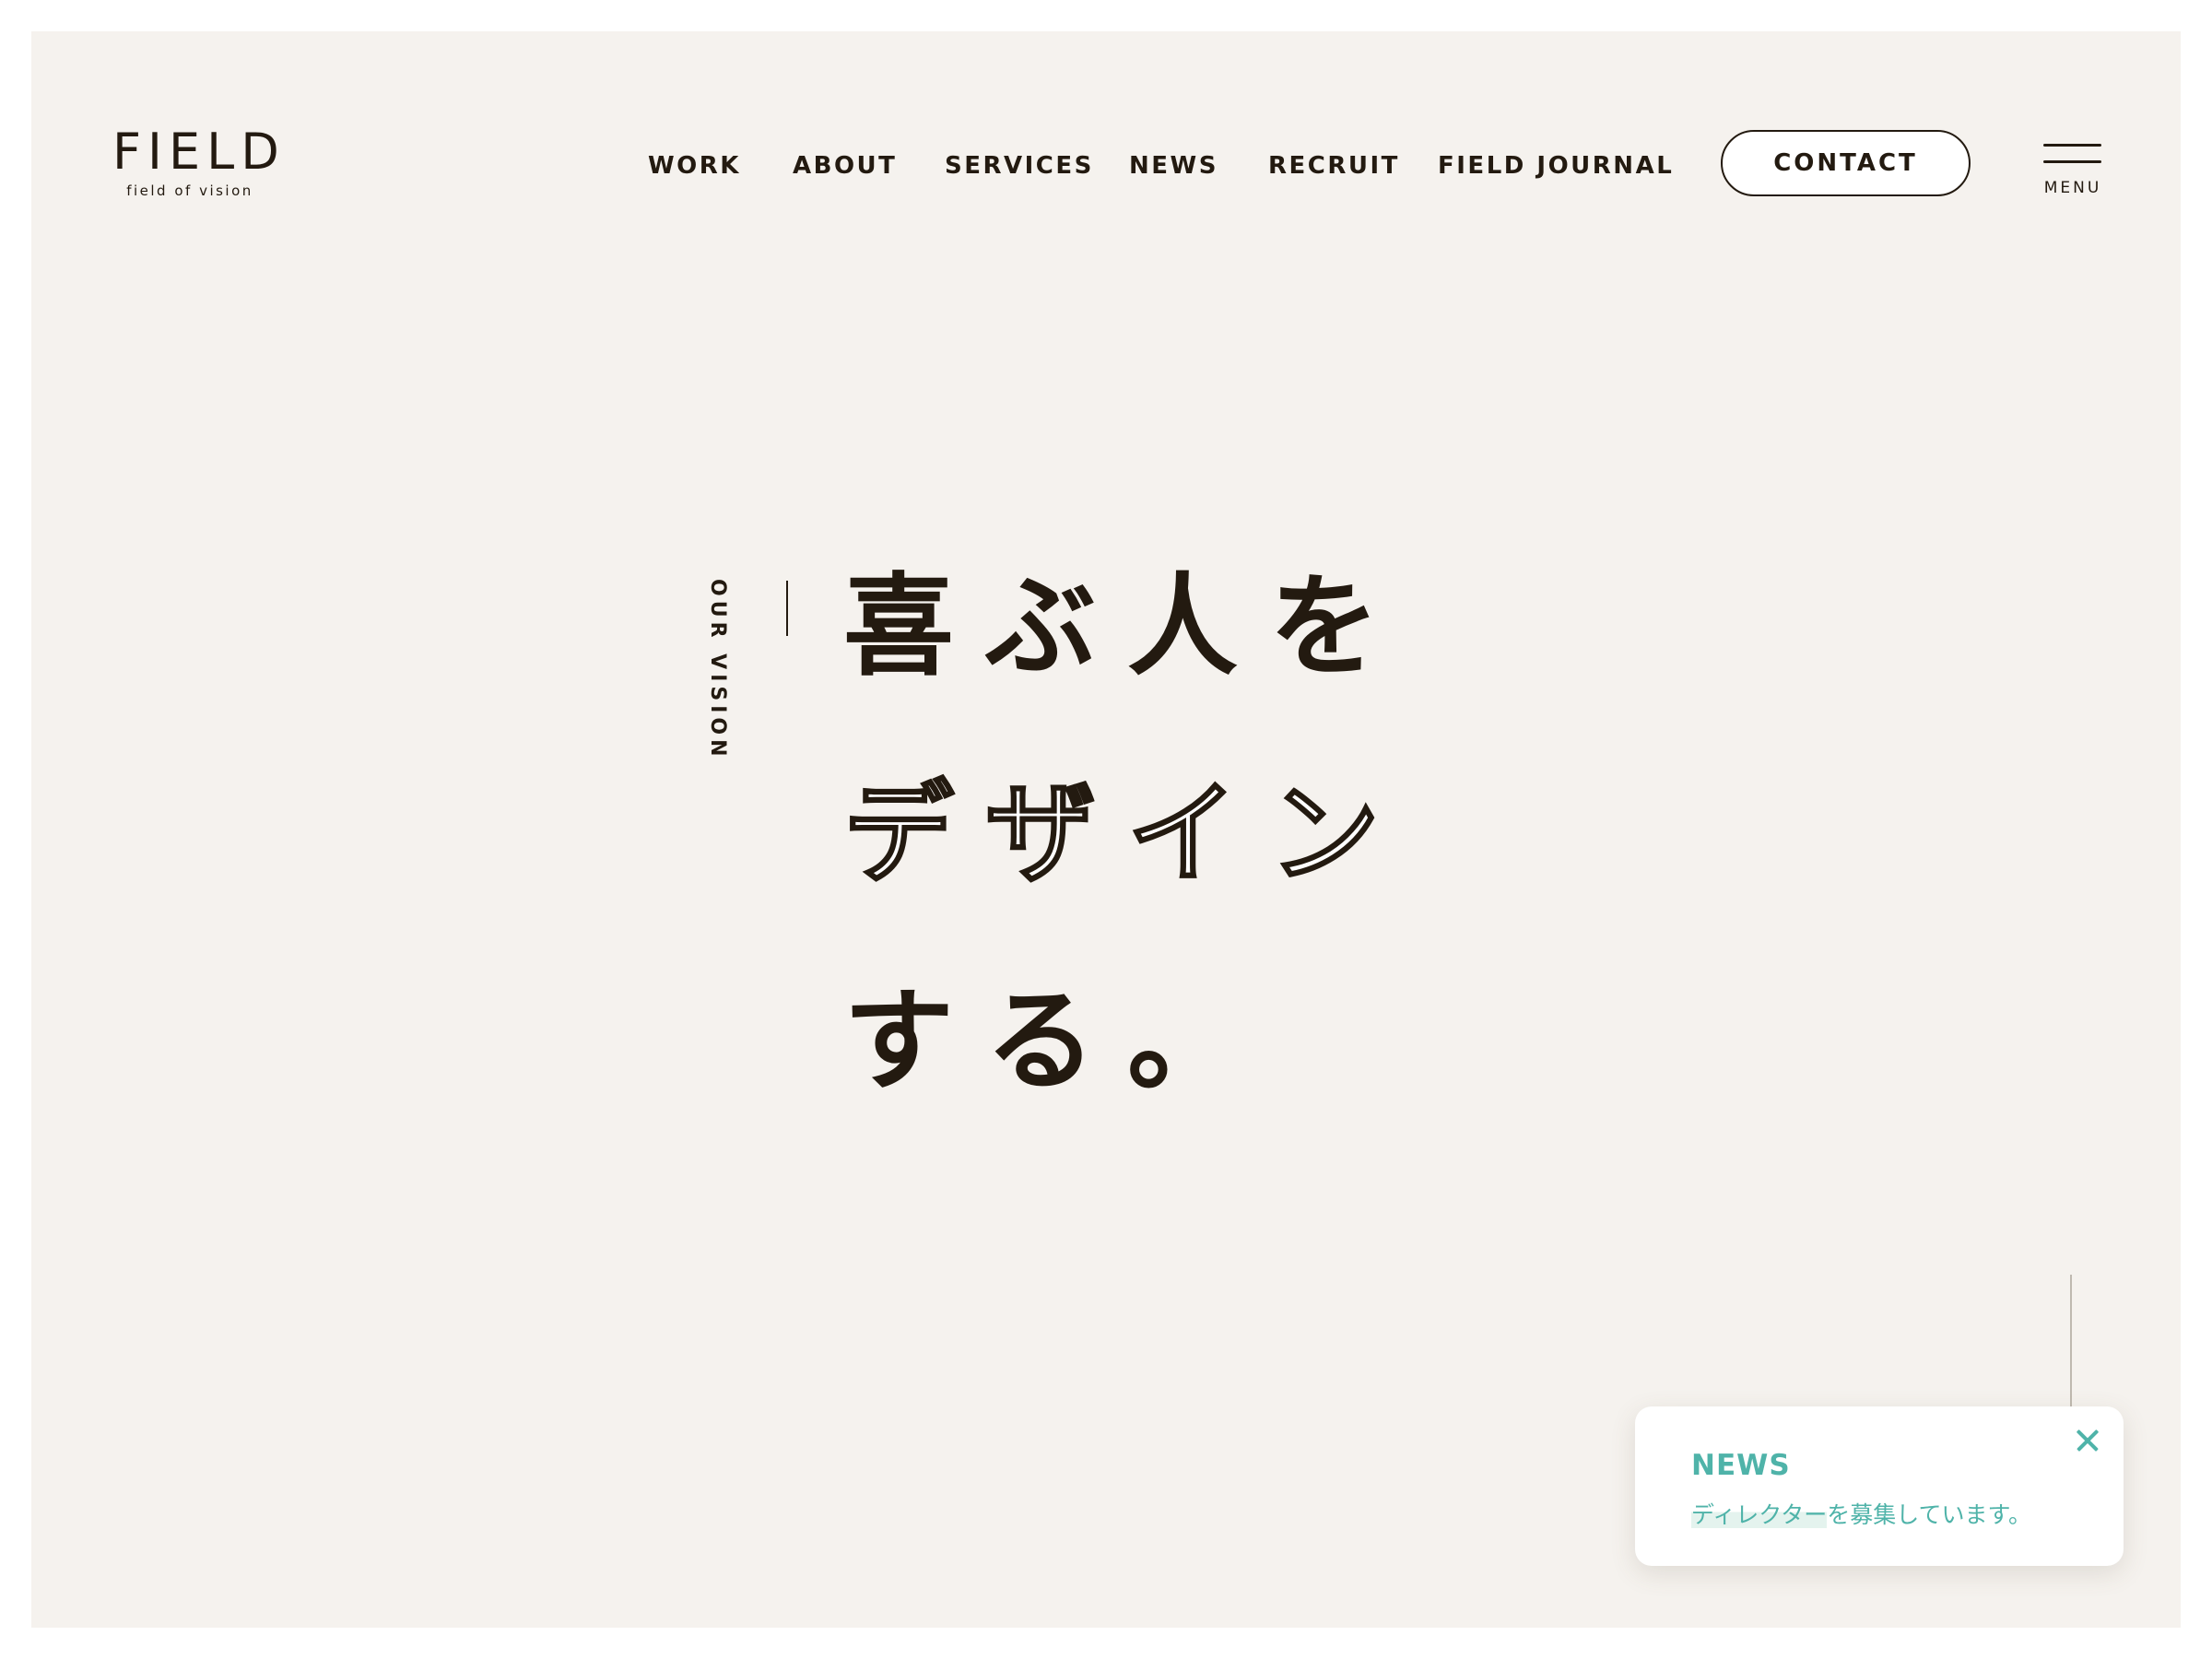 The image size is (2212, 1659). Describe the element at coordinates (1127, 1090) in the screenshot. I see `headline-line-3: する。` at that location.